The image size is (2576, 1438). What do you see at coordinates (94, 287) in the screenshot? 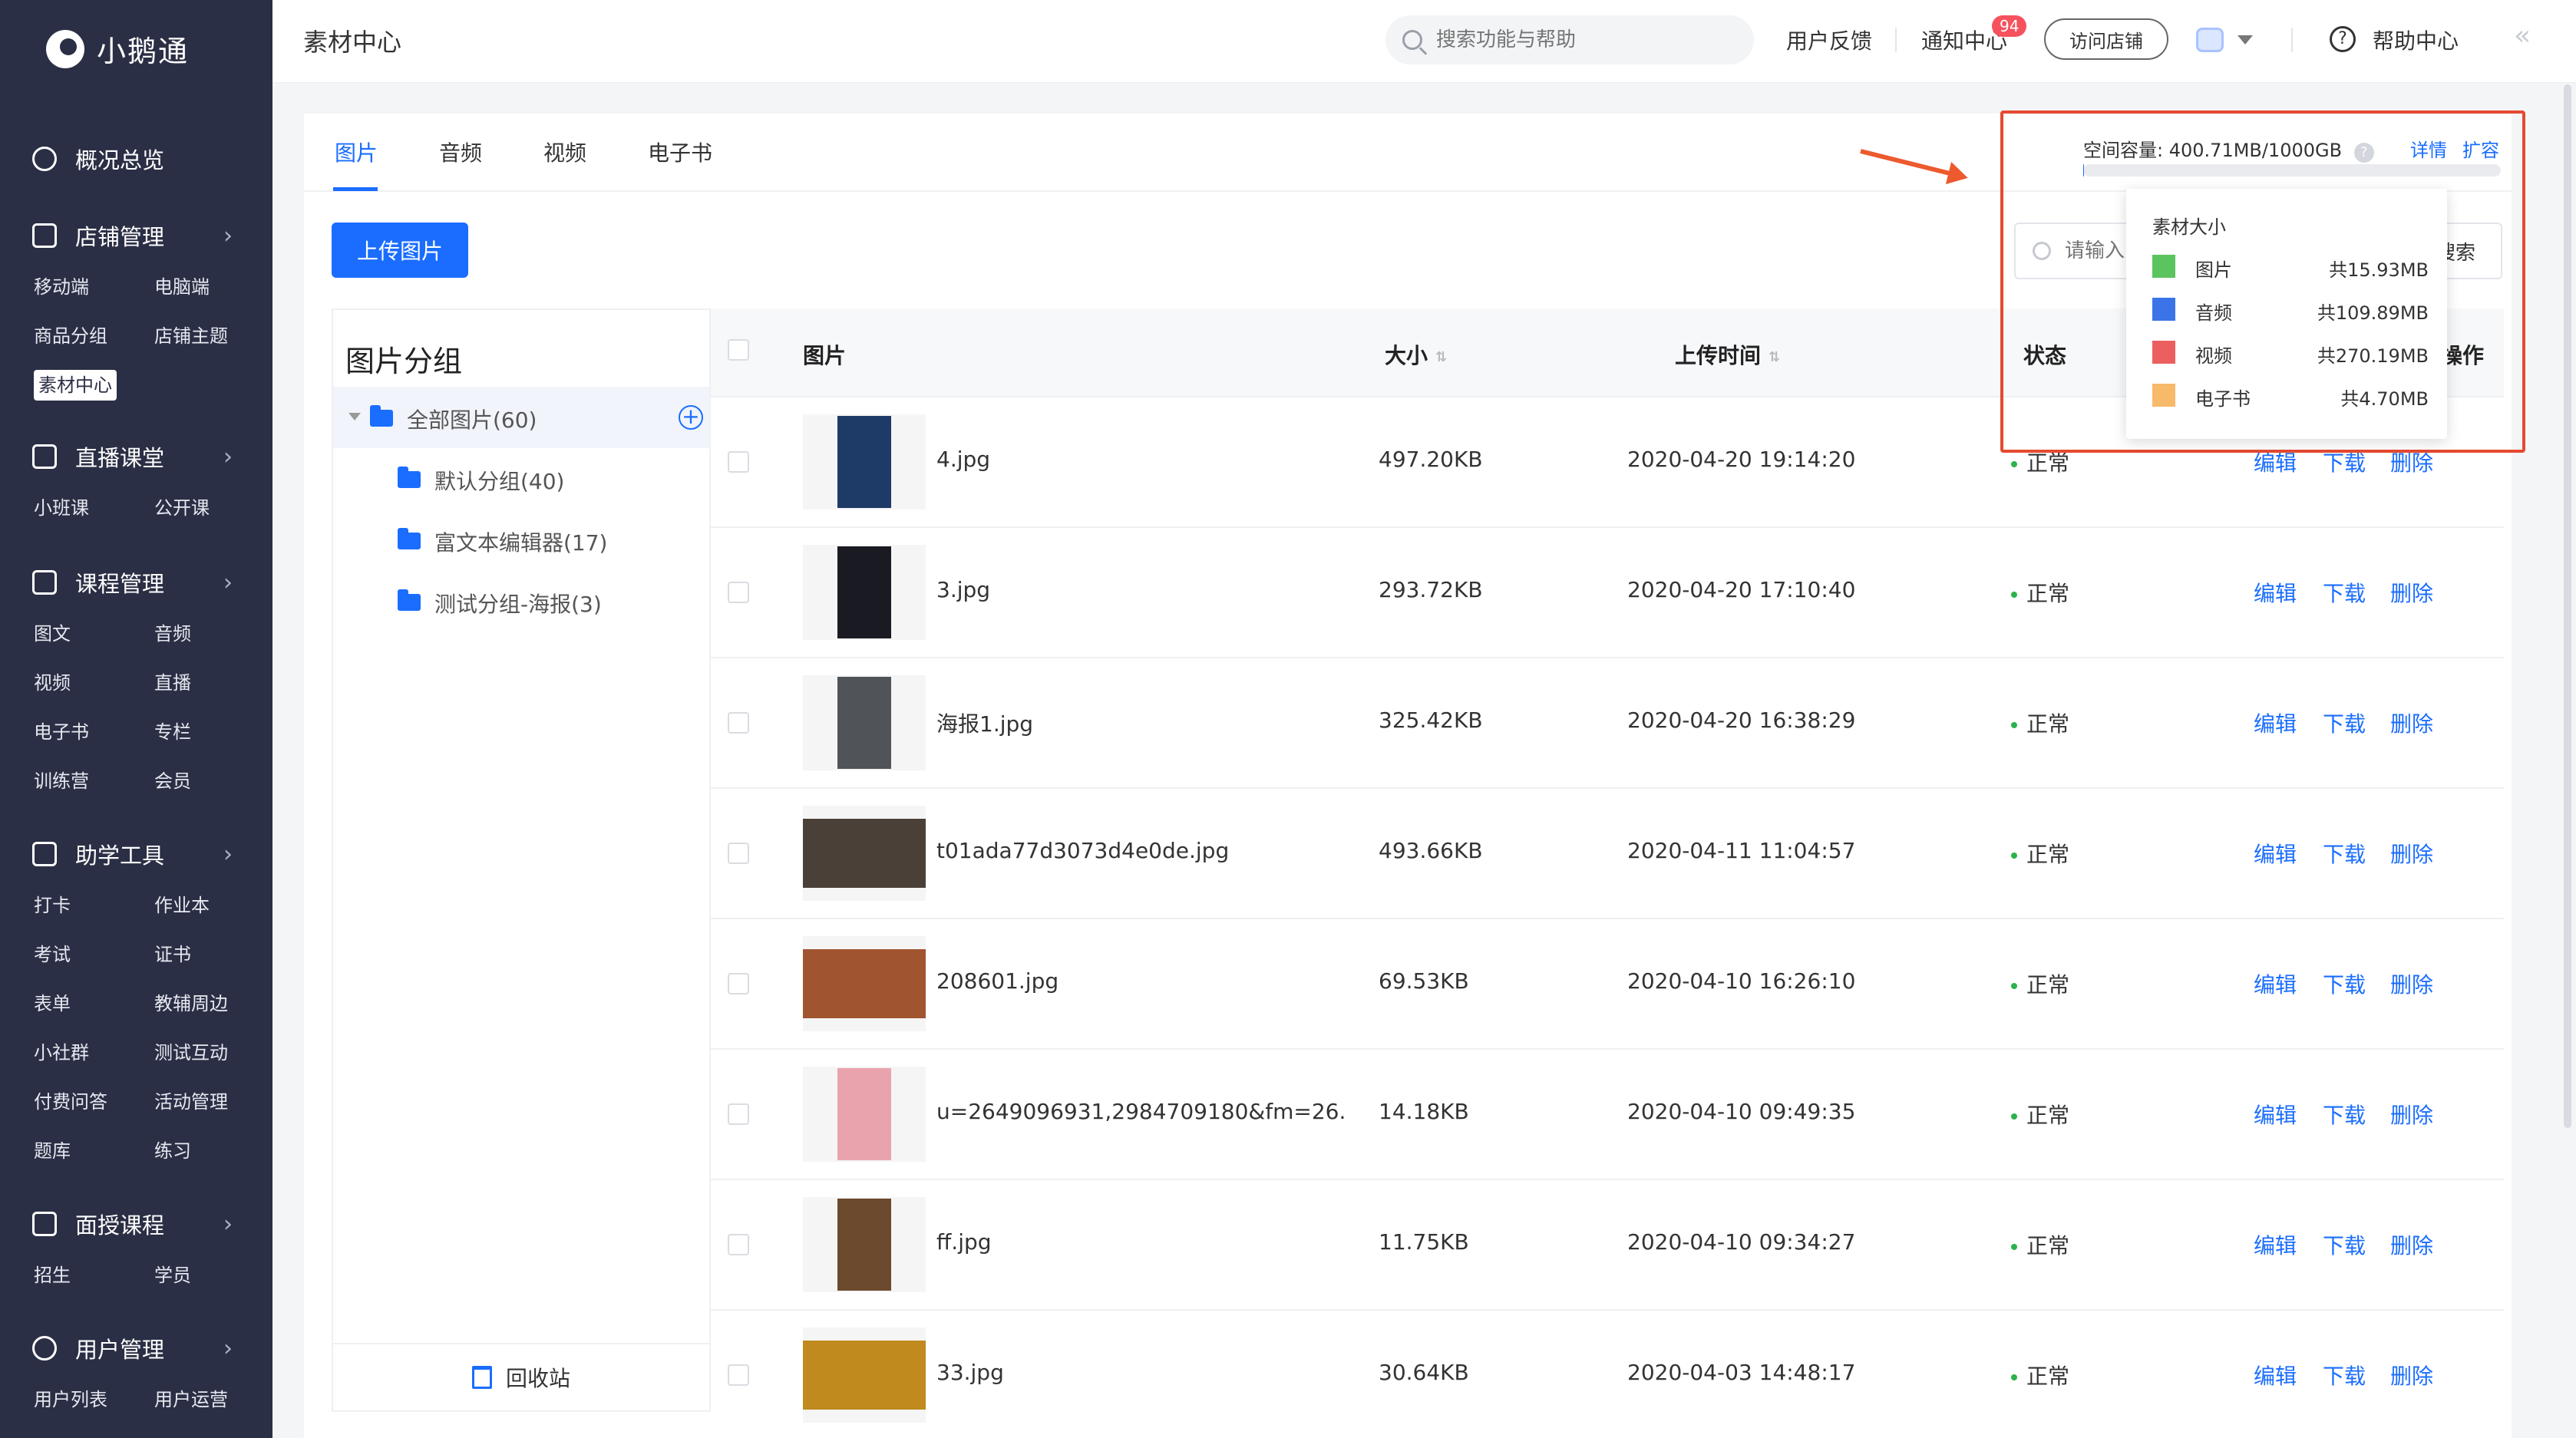
I see `sidebar-item-mobile: 移动端` at bounding box center [94, 287].